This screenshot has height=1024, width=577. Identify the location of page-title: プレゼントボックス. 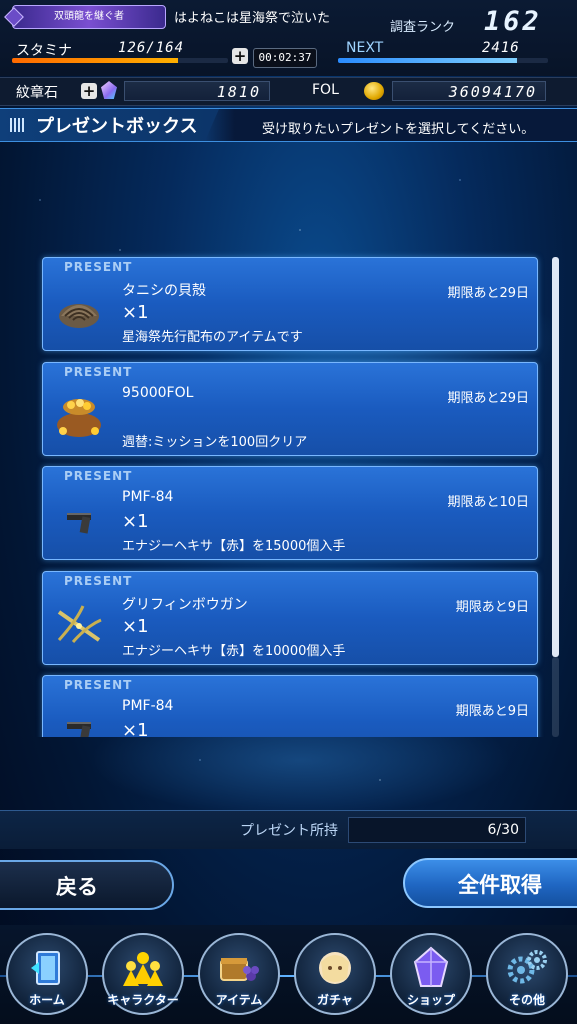
(117, 126).